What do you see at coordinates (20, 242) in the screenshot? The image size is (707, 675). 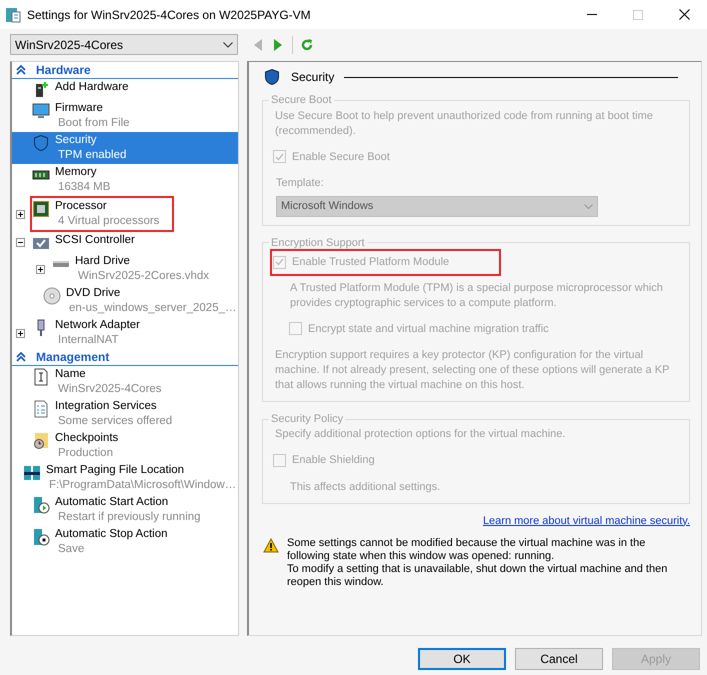 I see `collapse-button` at bounding box center [20, 242].